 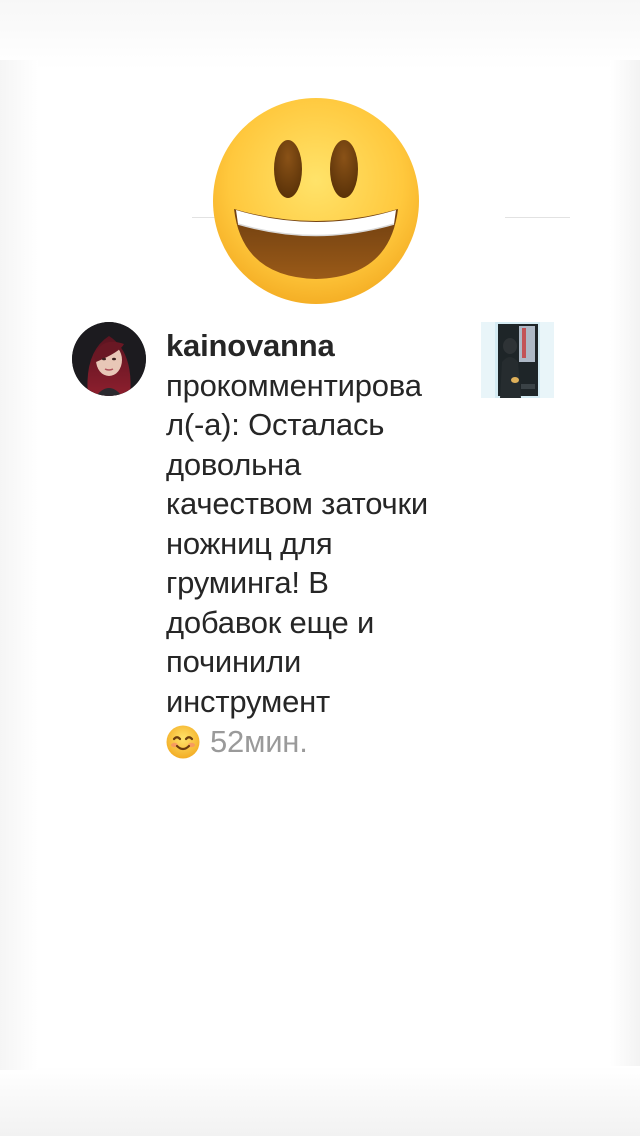 I want to click on smiling-face-emoji-icon, so click(x=183, y=742).